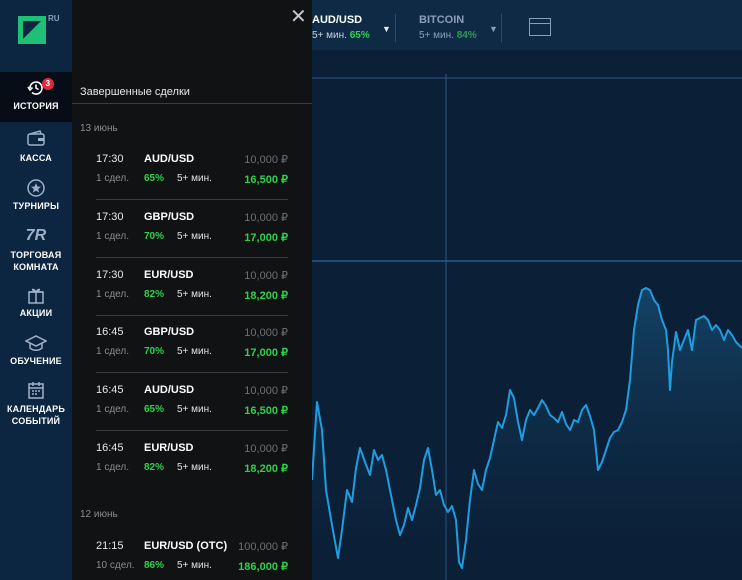 The height and width of the screenshot is (580, 742). Describe the element at coordinates (32, 30) in the screenshot. I see `logo` at that location.